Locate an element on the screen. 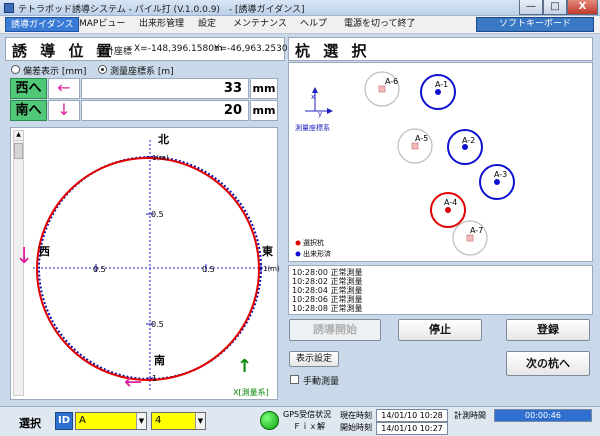 Image resolution: width=600 pixels, height=436 pixels. menu-map-view: MAPビュー is located at coordinates (102, 24).